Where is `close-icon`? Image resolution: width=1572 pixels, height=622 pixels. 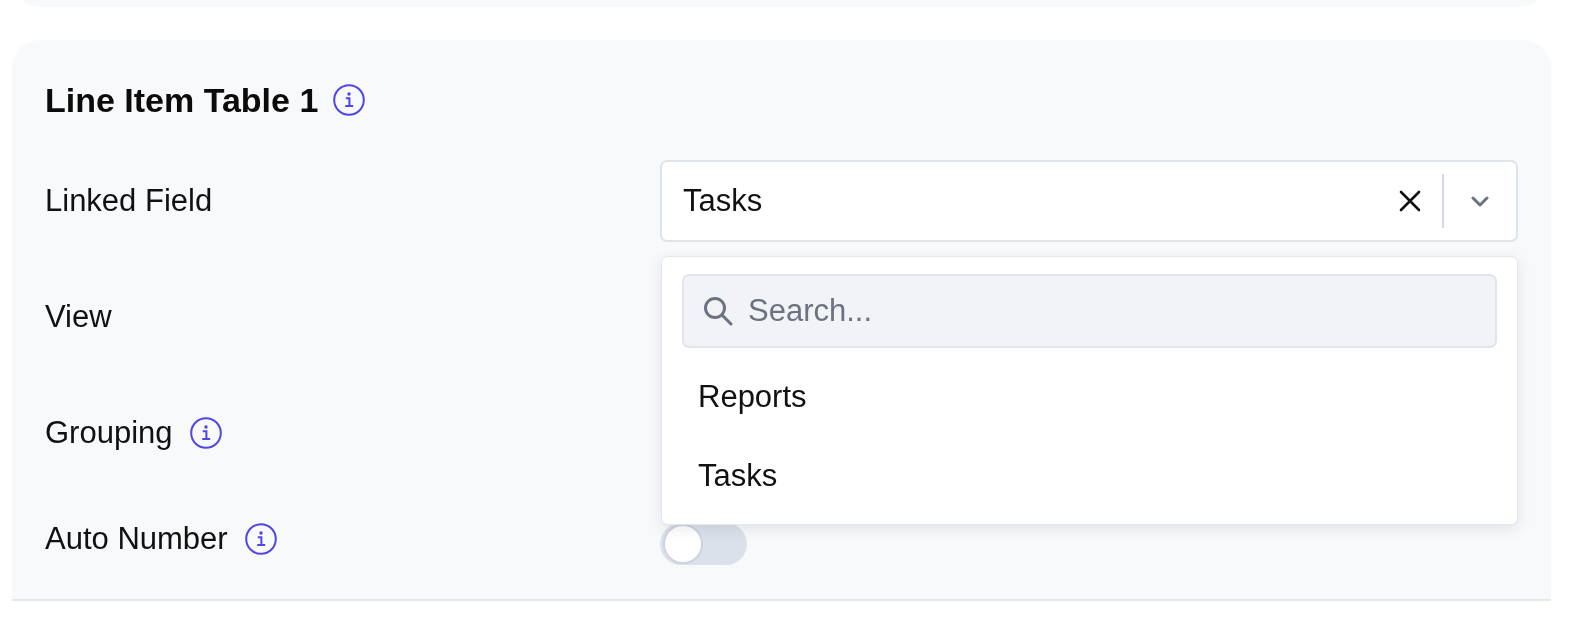 close-icon is located at coordinates (1410, 201).